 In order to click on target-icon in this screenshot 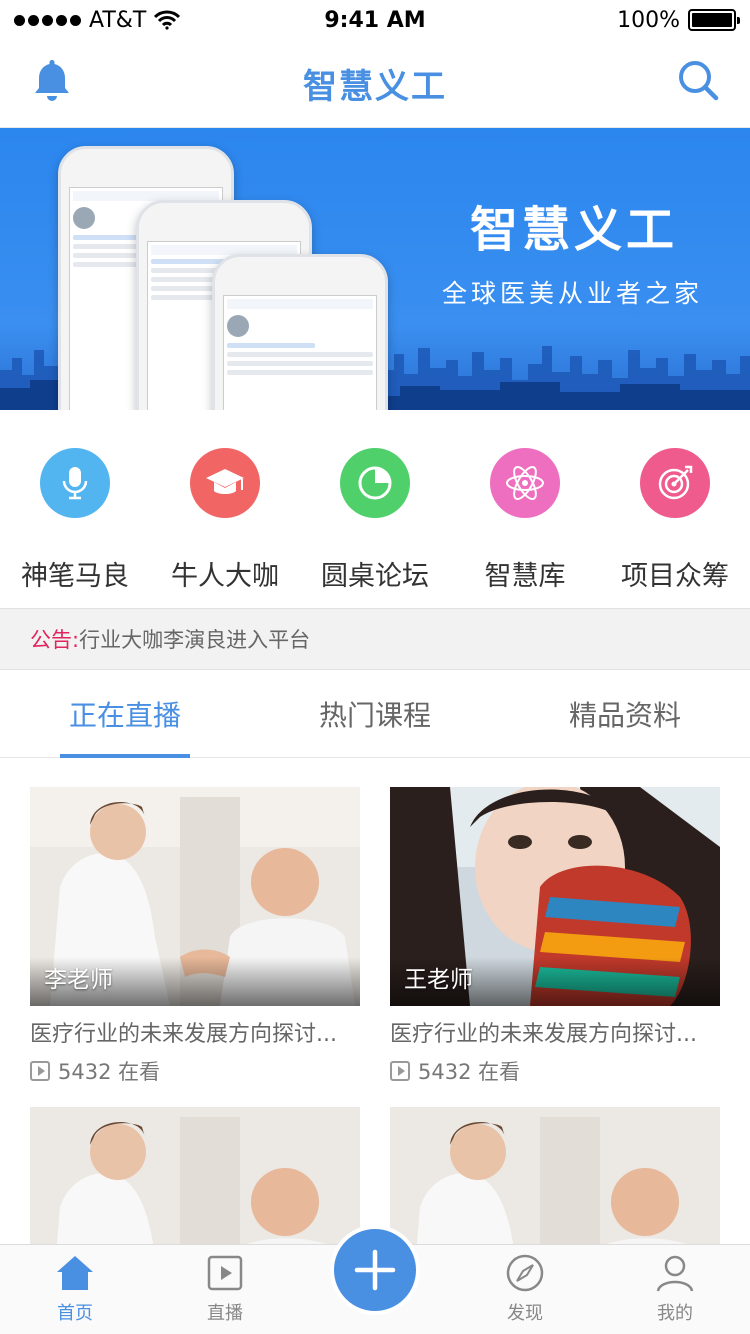, I will do `click(675, 483)`.